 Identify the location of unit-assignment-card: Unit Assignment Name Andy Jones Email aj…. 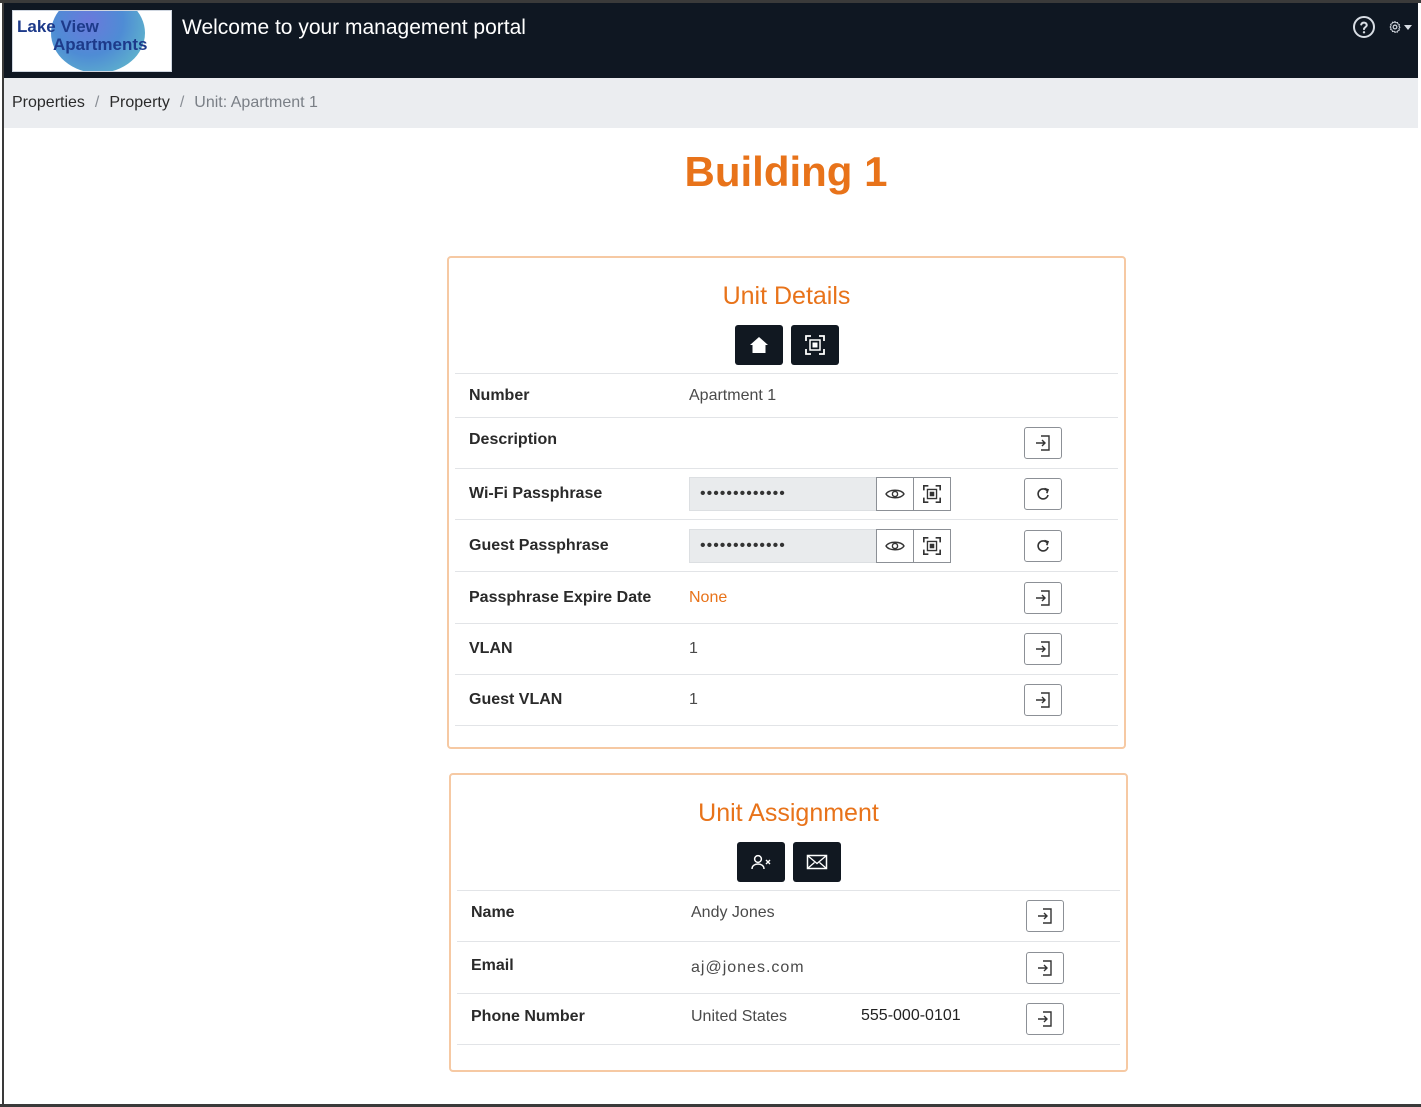
(788, 922).